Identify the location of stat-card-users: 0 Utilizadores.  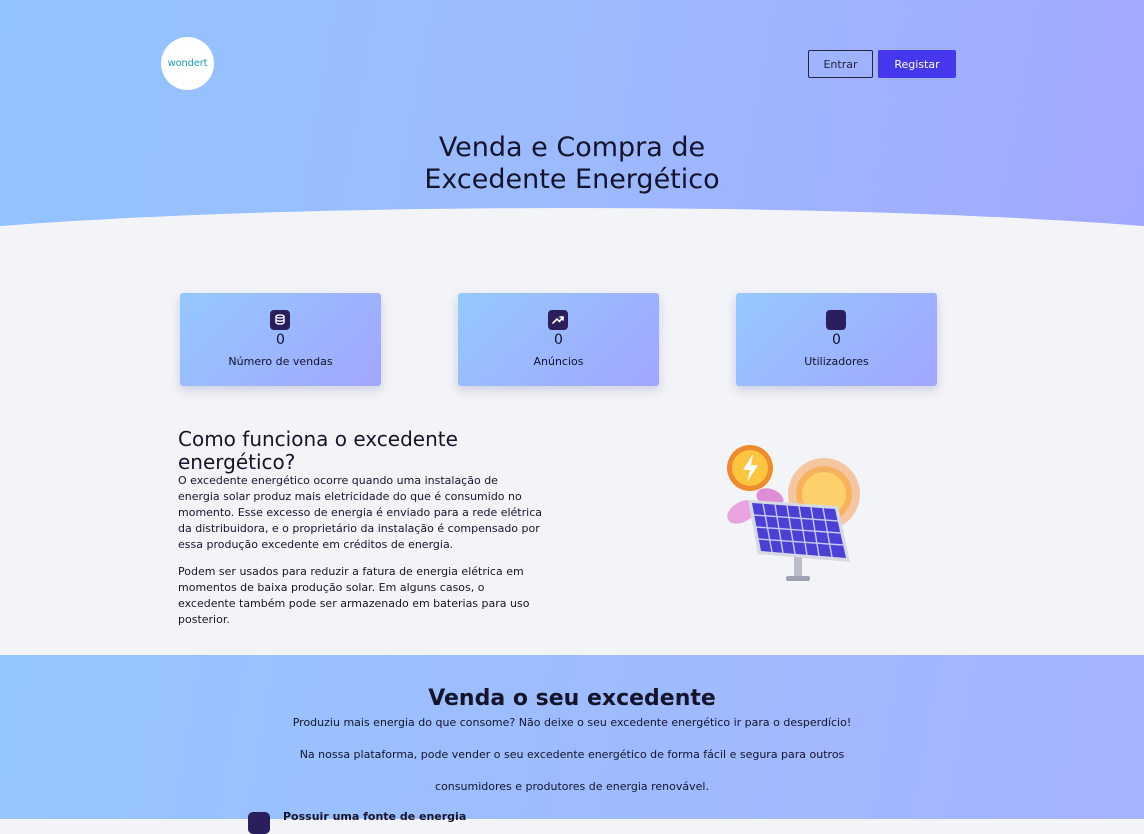
(836, 339).